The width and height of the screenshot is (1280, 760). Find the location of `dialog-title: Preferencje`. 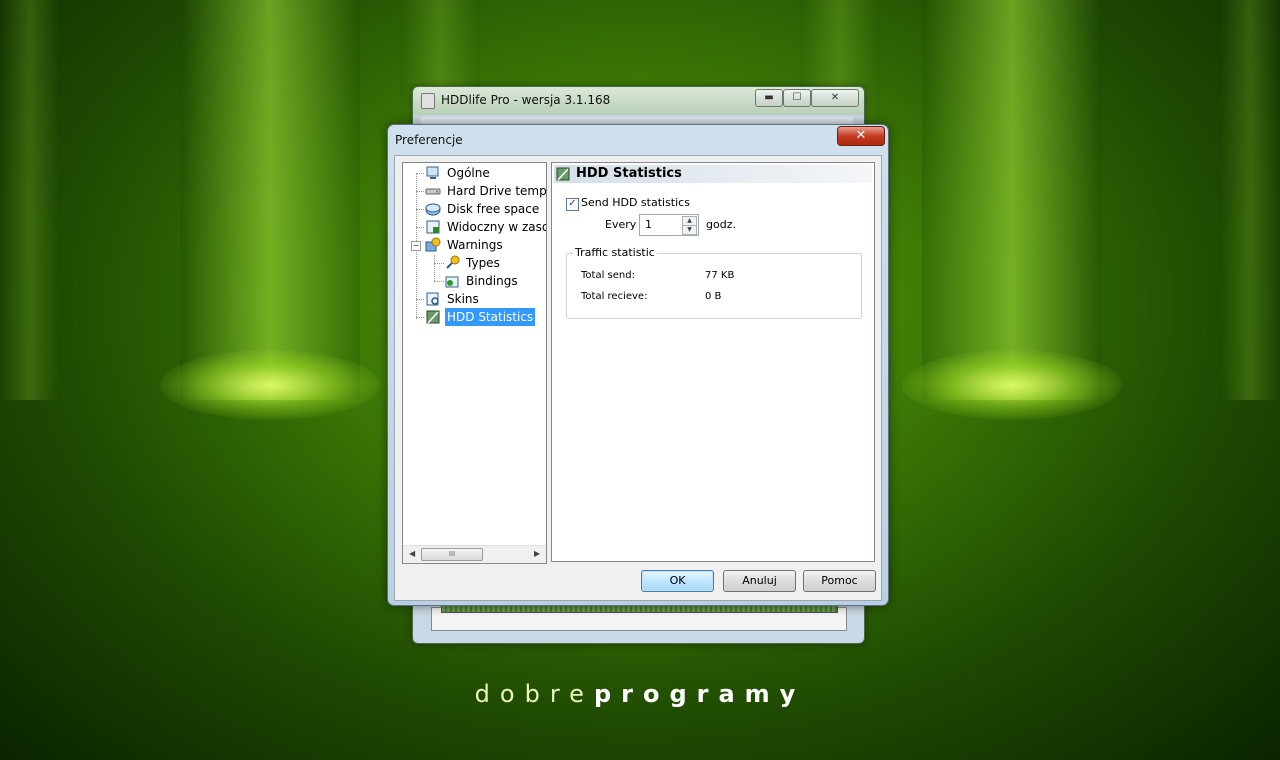

dialog-title: Preferencje is located at coordinates (429, 140).